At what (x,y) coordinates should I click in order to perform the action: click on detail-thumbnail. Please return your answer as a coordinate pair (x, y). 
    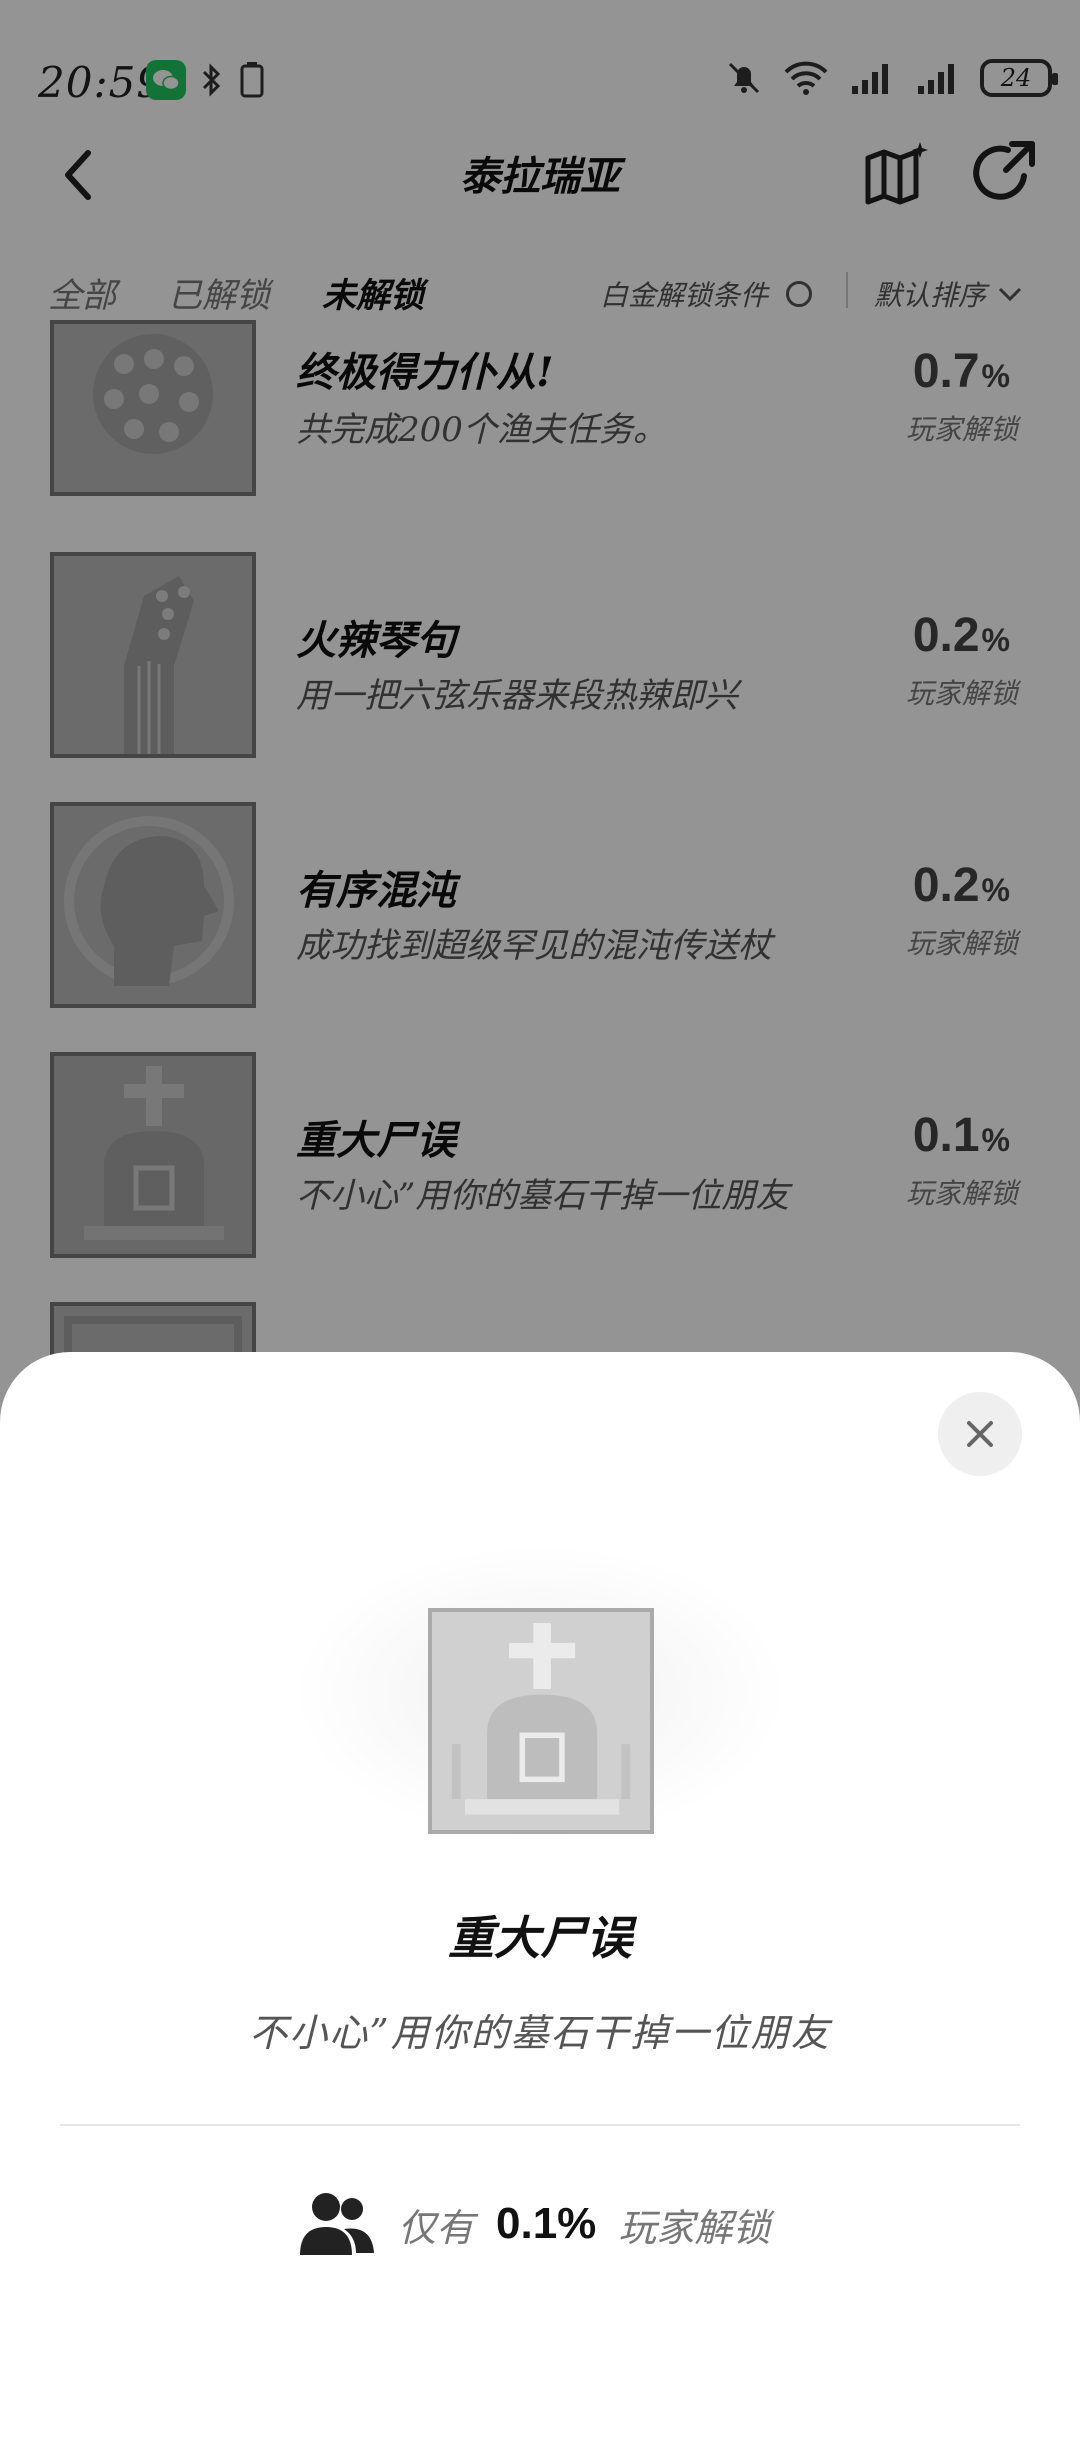
    Looking at the image, I should click on (541, 1721).